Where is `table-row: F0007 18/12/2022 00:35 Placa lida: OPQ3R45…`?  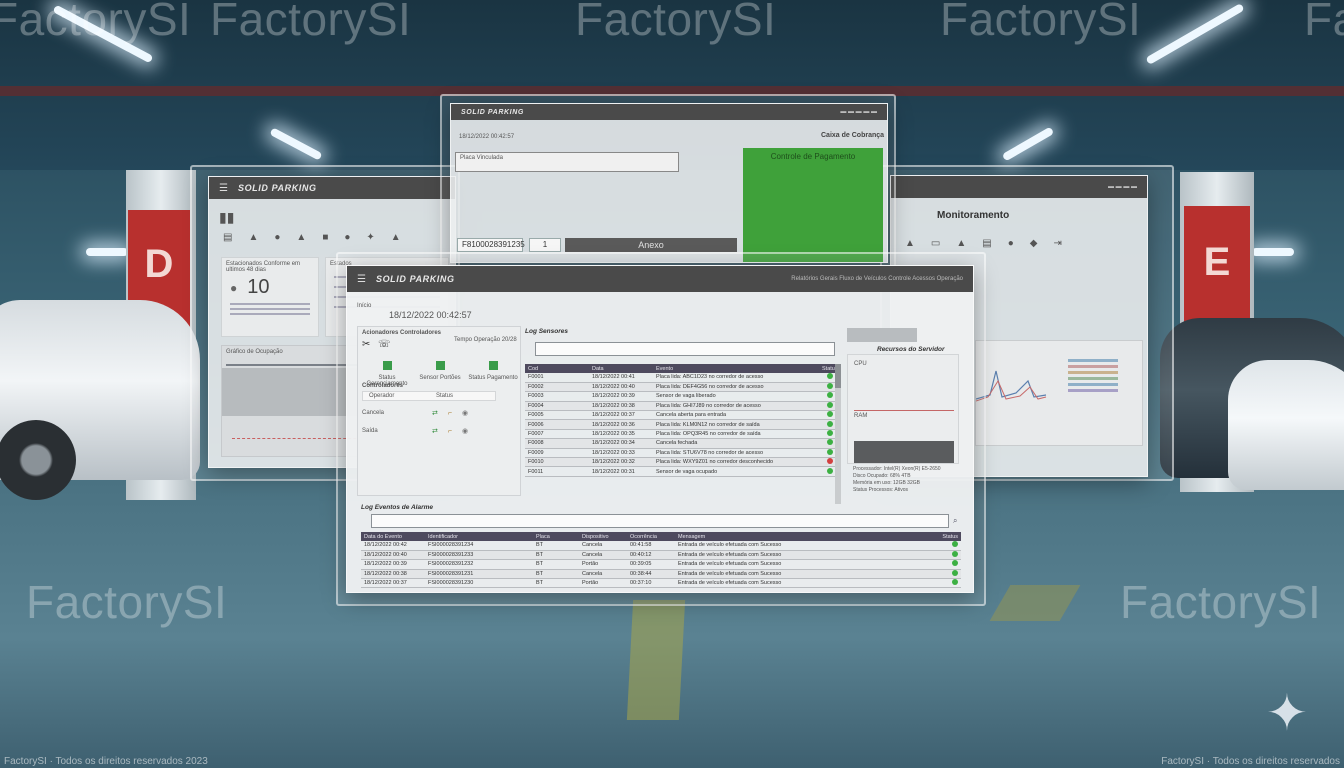 table-row: F0007 18/12/2022 00:35 Placa lida: OPQ3R45… is located at coordinates (683, 434).